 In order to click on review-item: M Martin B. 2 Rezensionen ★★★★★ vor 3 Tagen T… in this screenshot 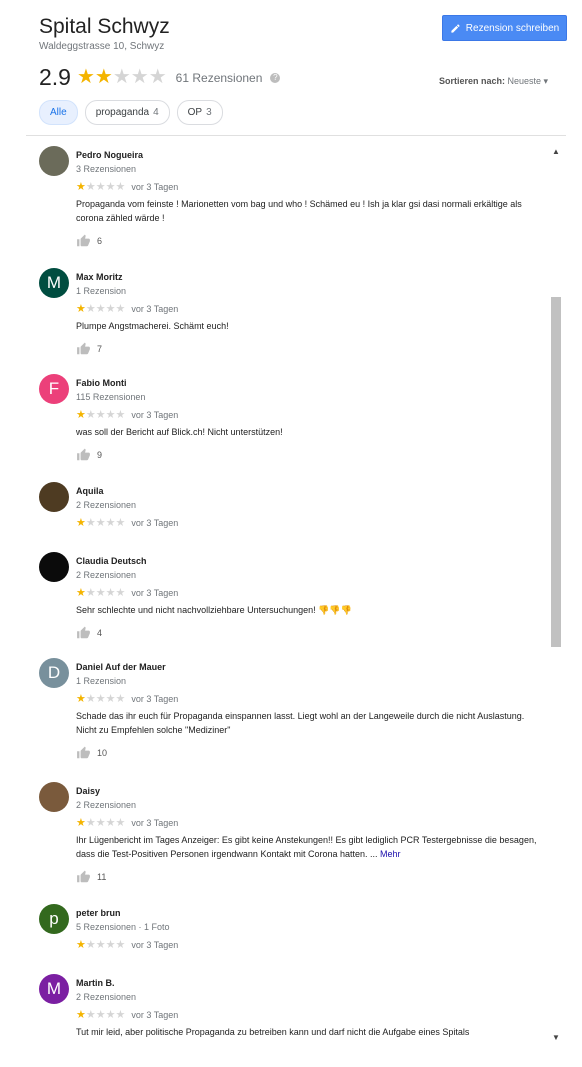, I will do `click(289, 1006)`.